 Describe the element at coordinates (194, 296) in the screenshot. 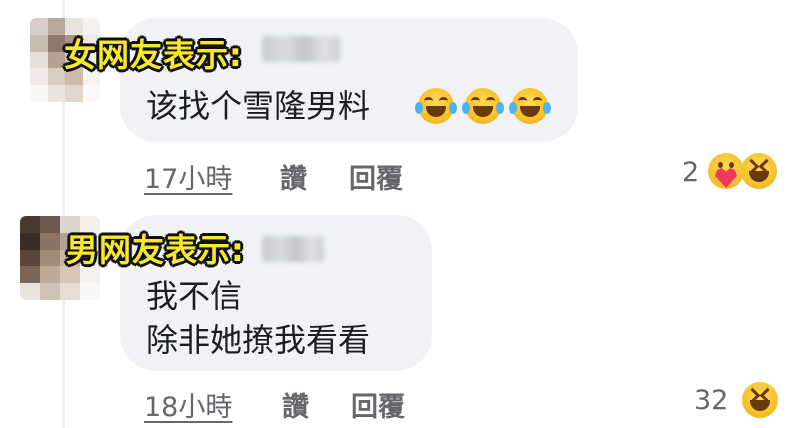

I see `comment-text-line: 我不信` at that location.